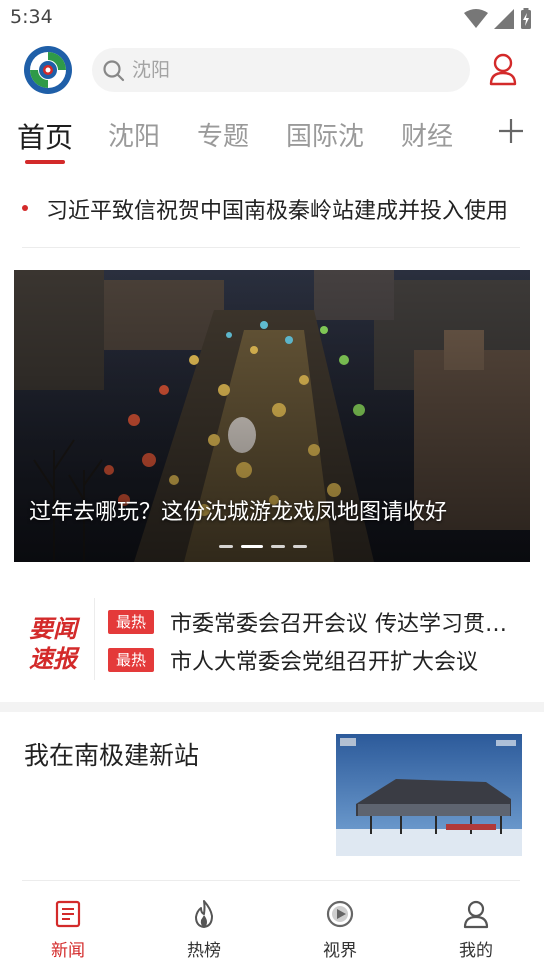  I want to click on search-bar, so click(281, 70).